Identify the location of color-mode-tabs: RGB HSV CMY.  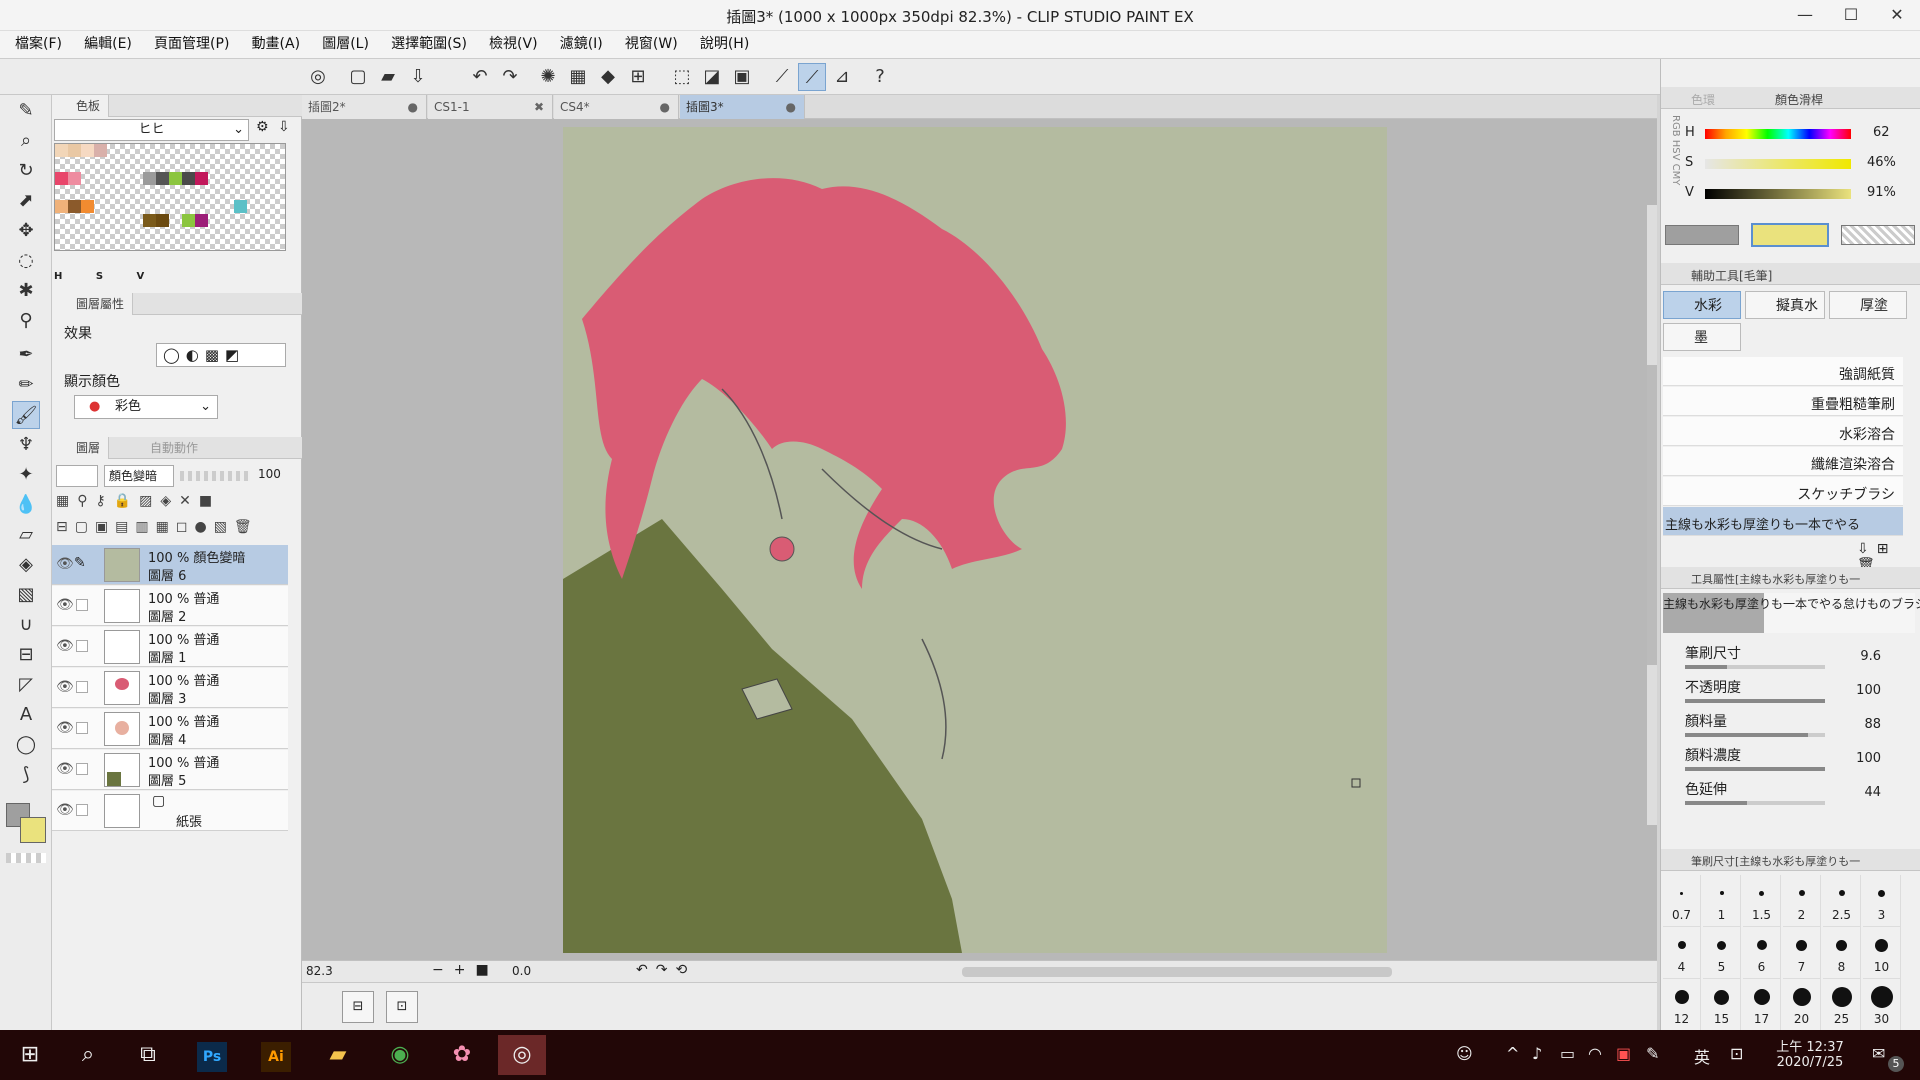
(1673, 177).